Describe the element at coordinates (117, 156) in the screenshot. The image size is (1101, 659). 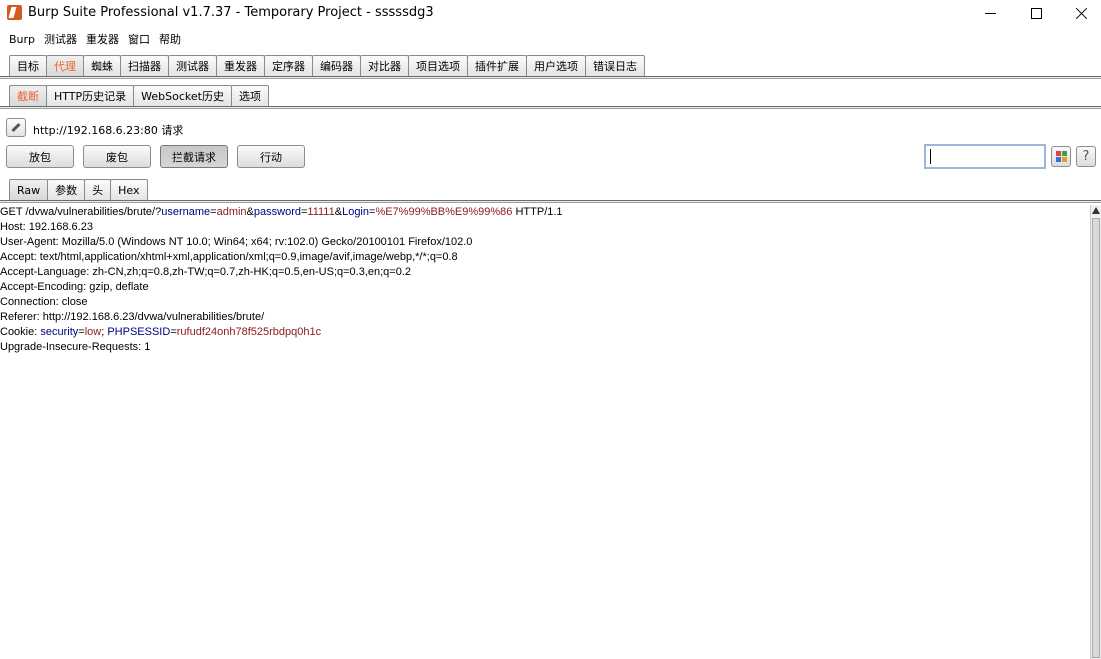
I see `drop-button: 废包` at that location.